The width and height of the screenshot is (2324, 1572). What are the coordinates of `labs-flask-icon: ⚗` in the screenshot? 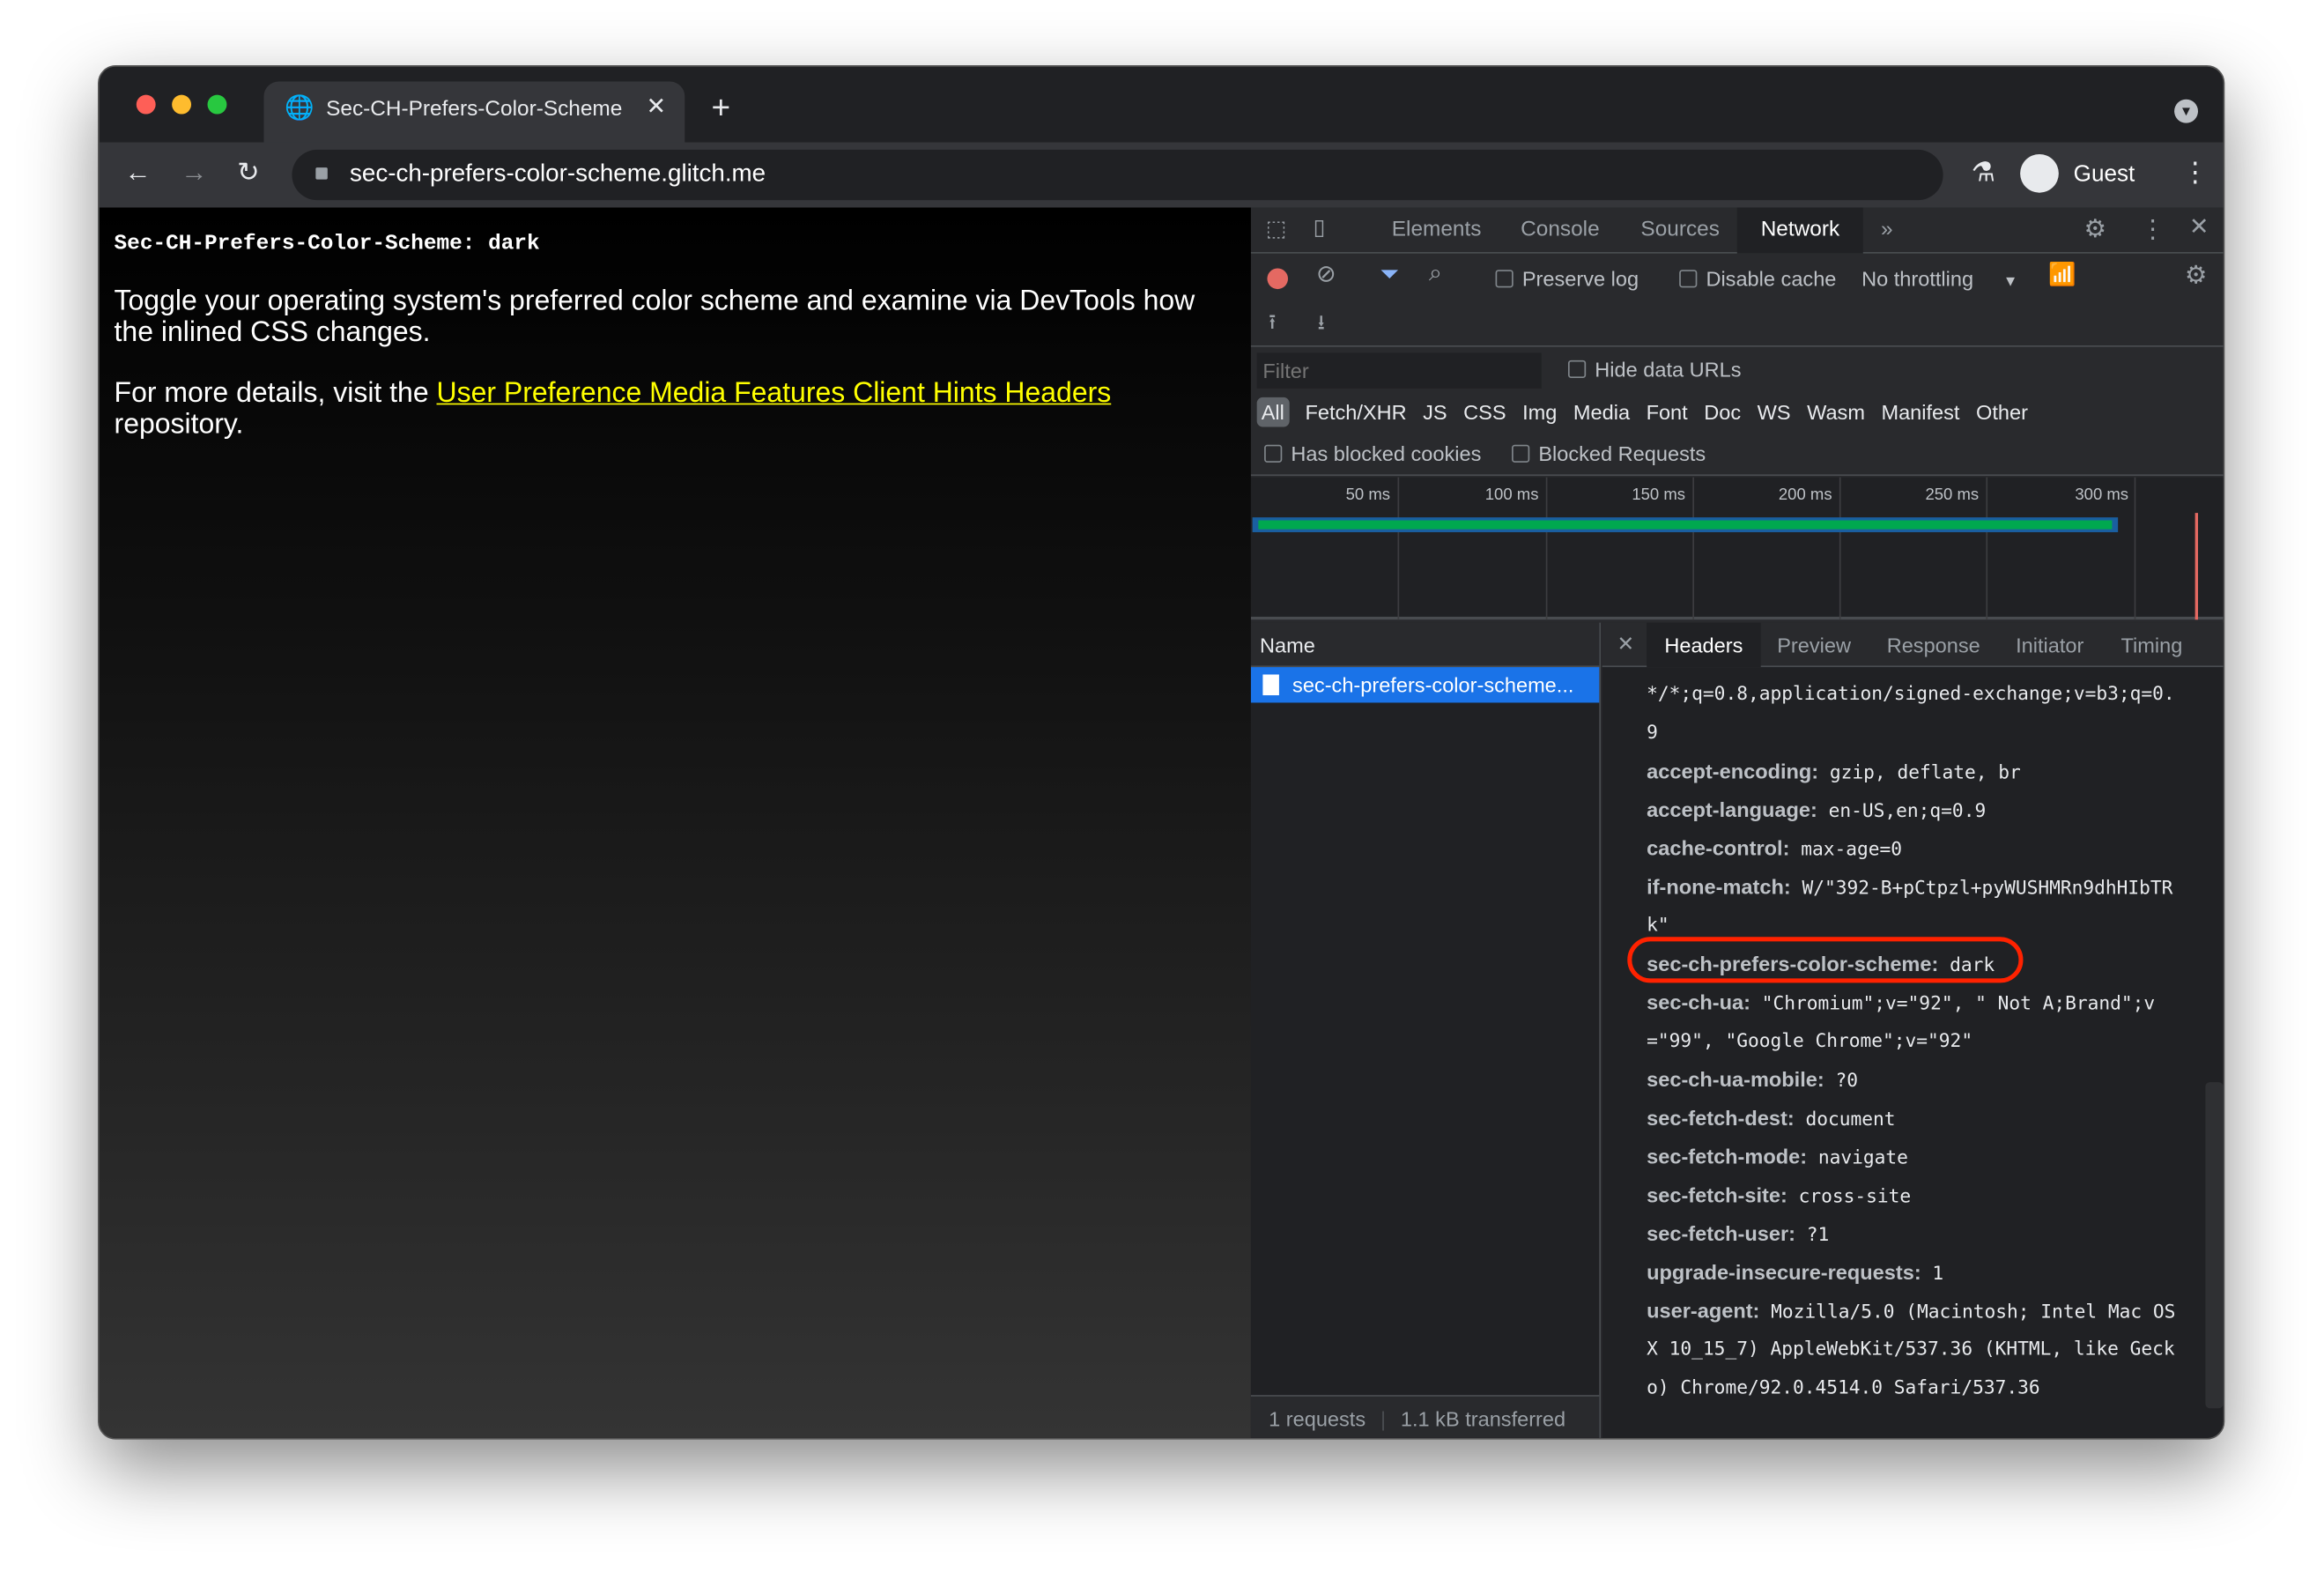 It's located at (1983, 172).